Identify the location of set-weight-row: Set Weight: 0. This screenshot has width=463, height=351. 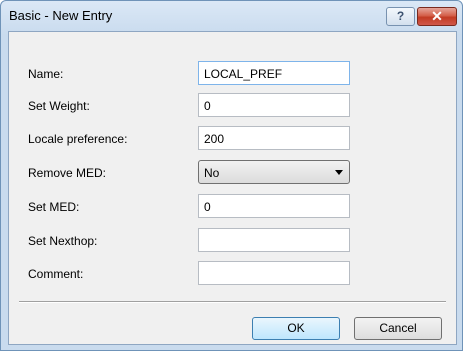
(232, 106).